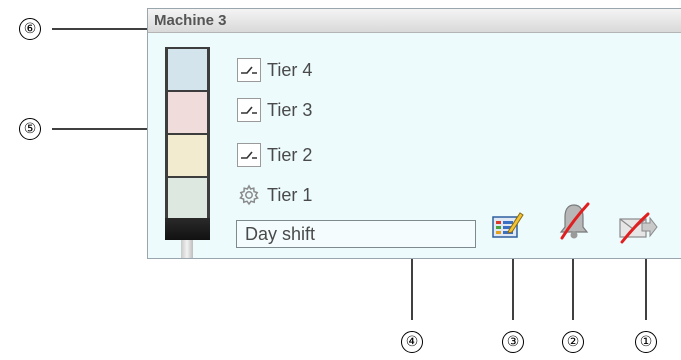 This screenshot has height=360, width=681. I want to click on tier-label: Tier 1, so click(290, 194).